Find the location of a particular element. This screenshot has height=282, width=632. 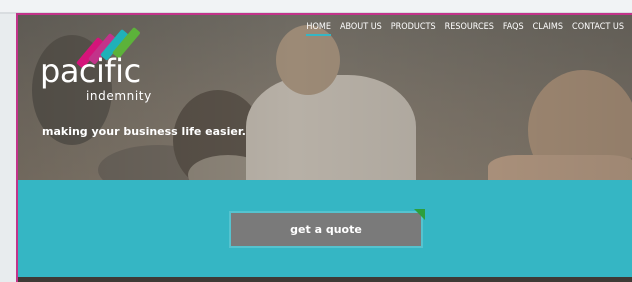

logo-subtitle: indemnity is located at coordinates (119, 96).